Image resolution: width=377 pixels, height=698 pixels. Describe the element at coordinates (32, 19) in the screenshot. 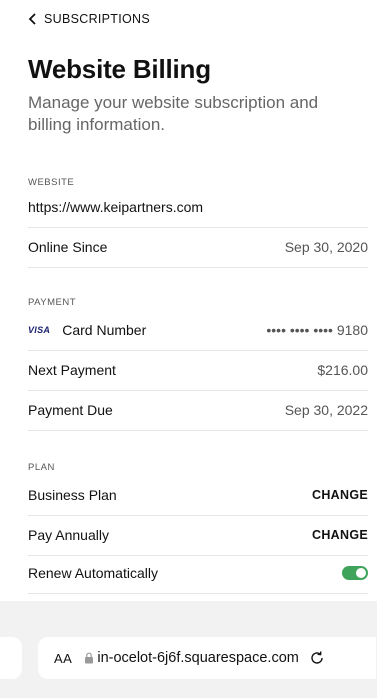

I see `chevron-left-icon` at that location.